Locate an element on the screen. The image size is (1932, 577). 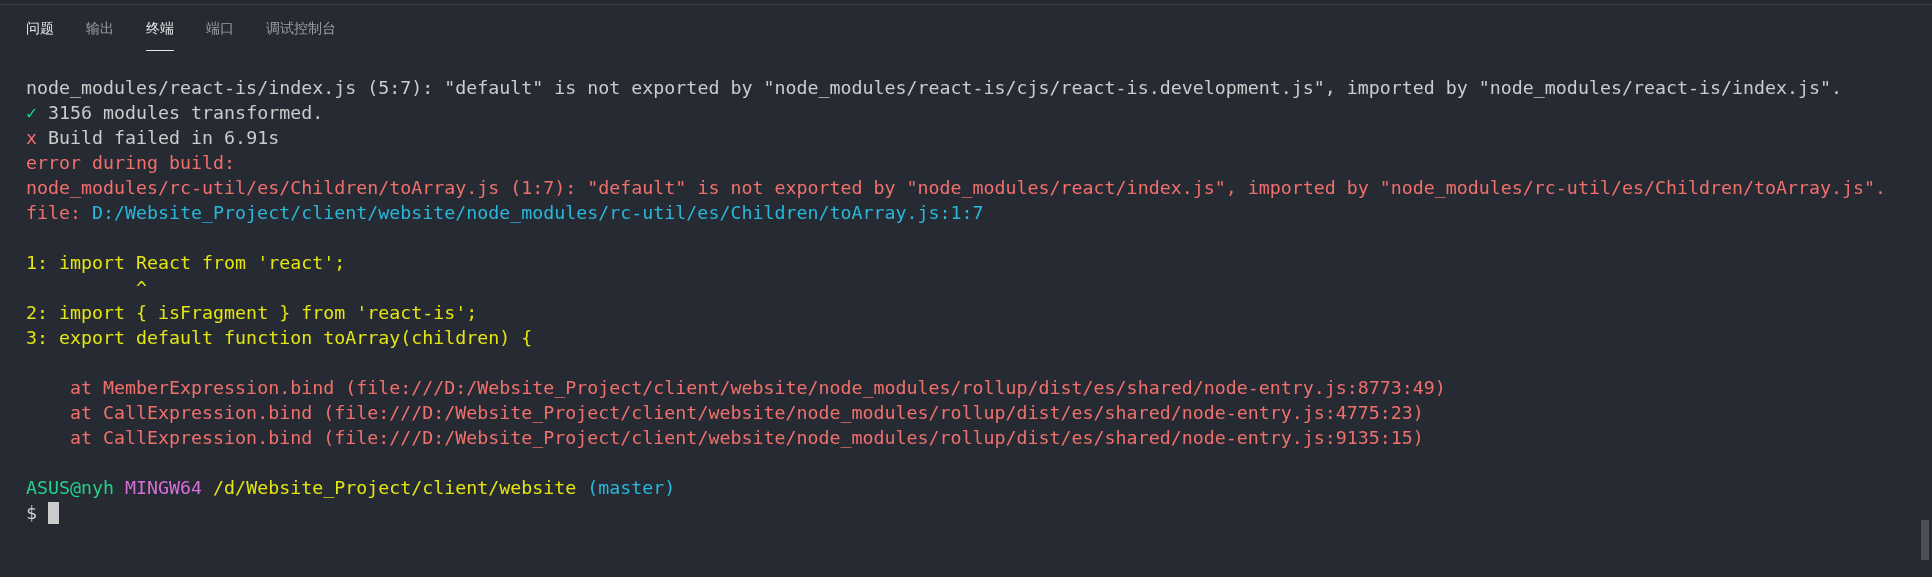
panel-tab: 问题 is located at coordinates (40, 28).